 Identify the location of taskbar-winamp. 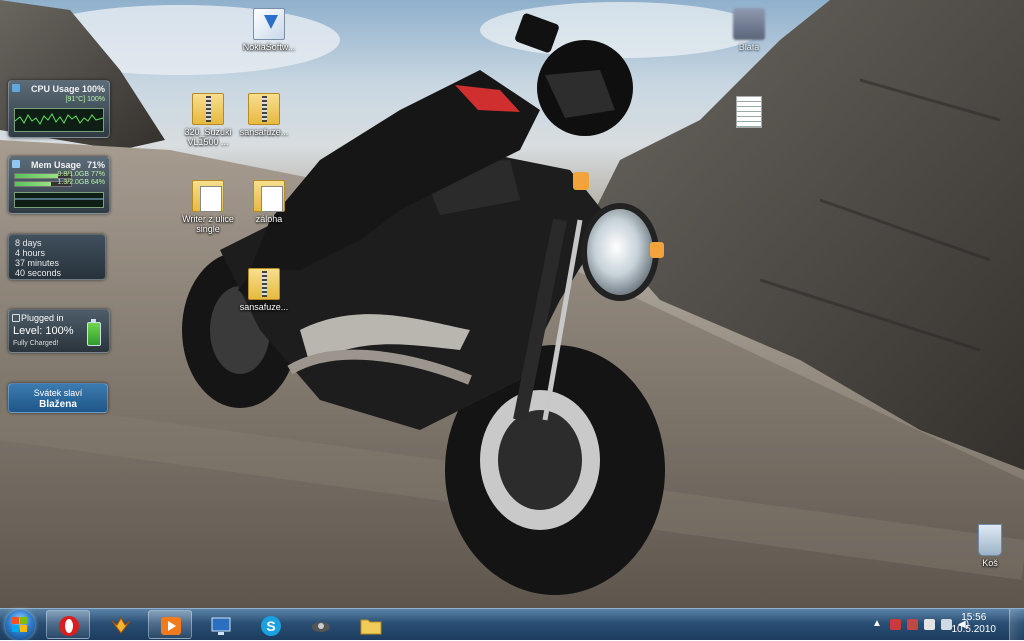
(120, 624).